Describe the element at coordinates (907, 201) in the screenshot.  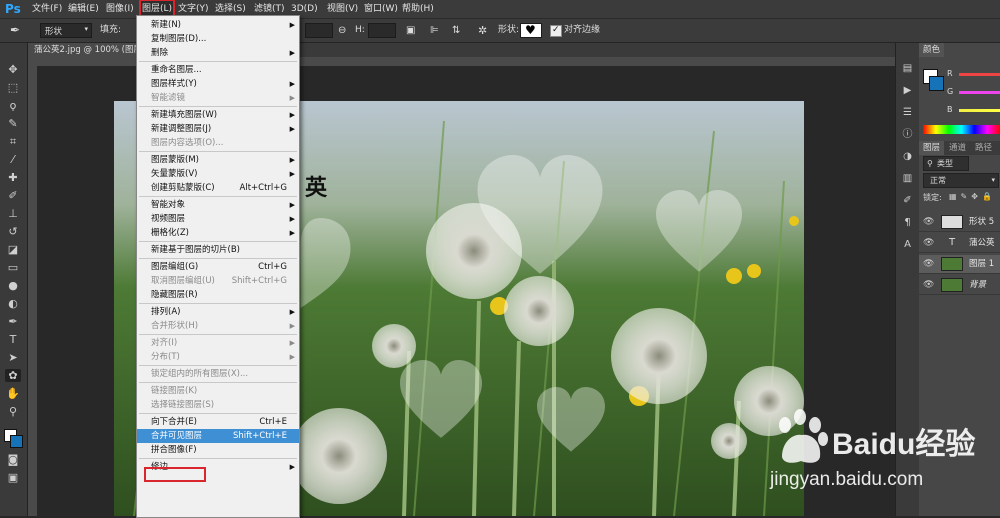
I see `brush-panel-icon: ✐` at that location.